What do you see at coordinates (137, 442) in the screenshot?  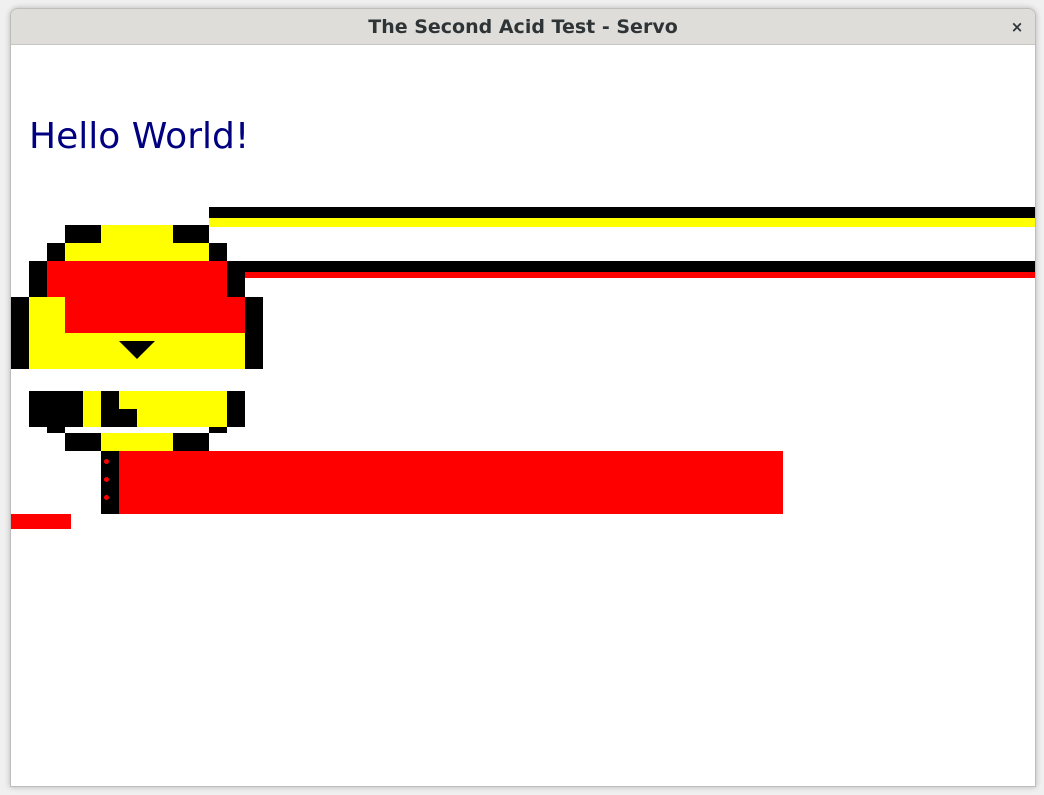 I see `chin` at bounding box center [137, 442].